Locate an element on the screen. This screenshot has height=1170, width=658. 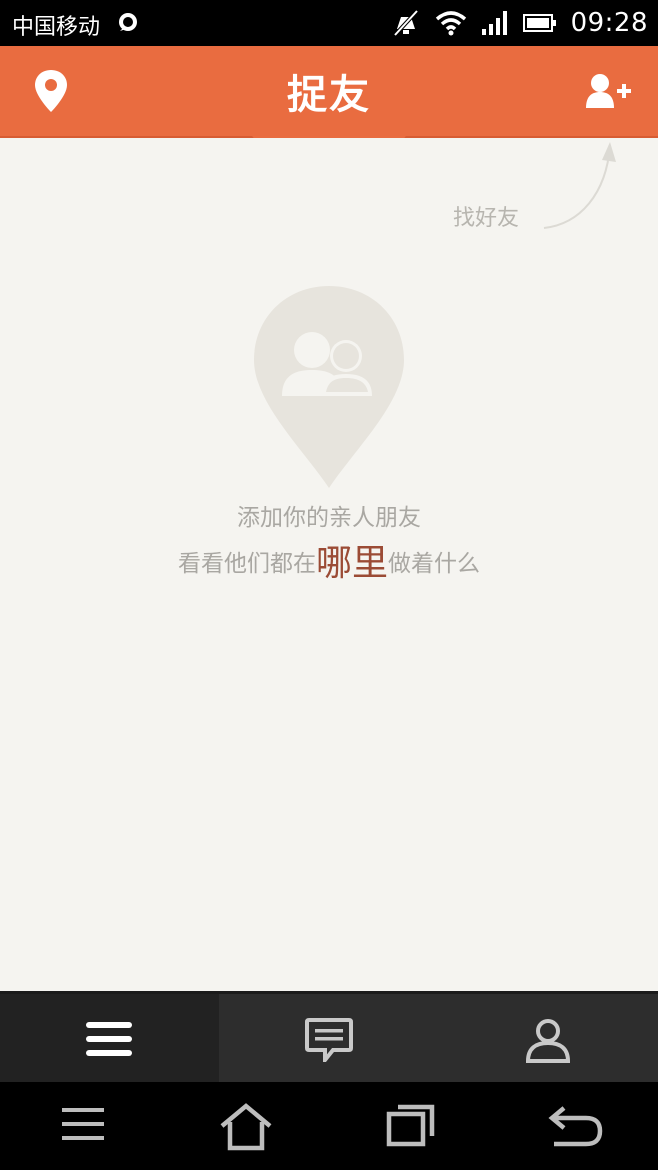
app-header: 捉友 is located at coordinates (329, 92).